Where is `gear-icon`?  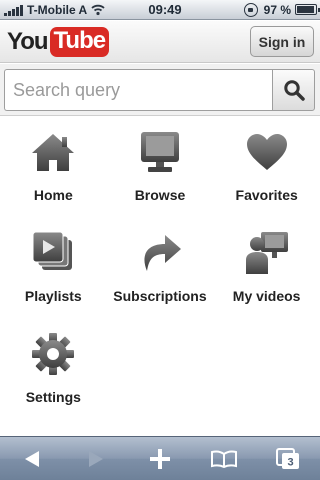
gear-icon is located at coordinates (53, 354).